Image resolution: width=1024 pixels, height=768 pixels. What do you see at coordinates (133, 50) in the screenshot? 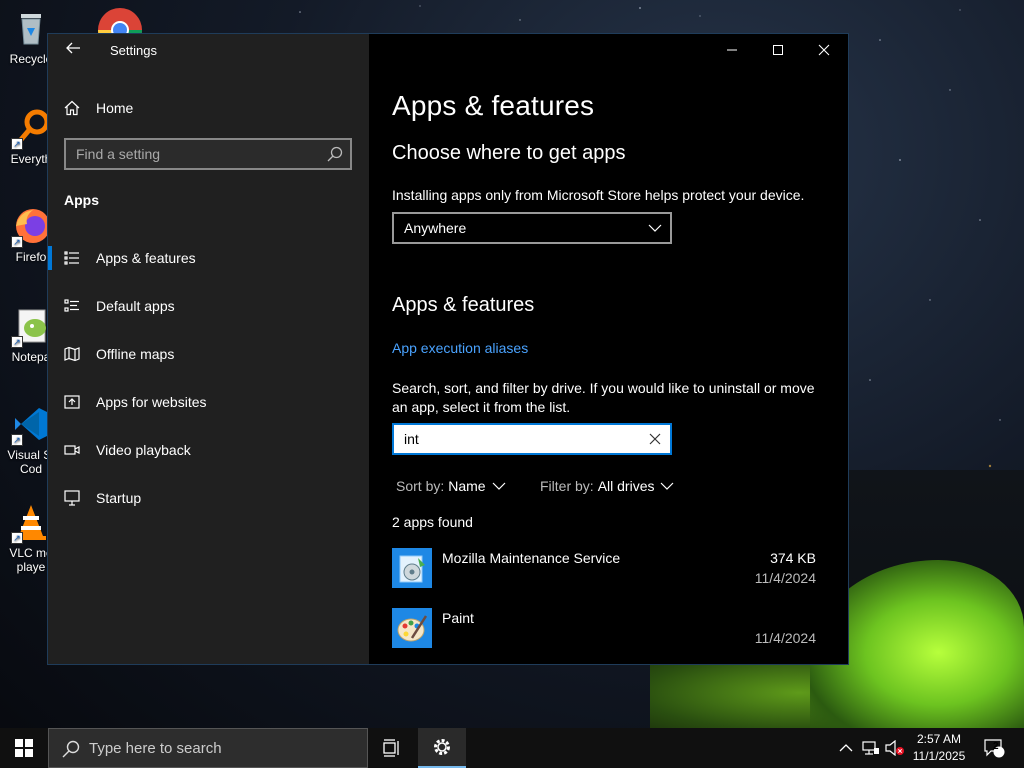
I see `window-title: Settings` at bounding box center [133, 50].